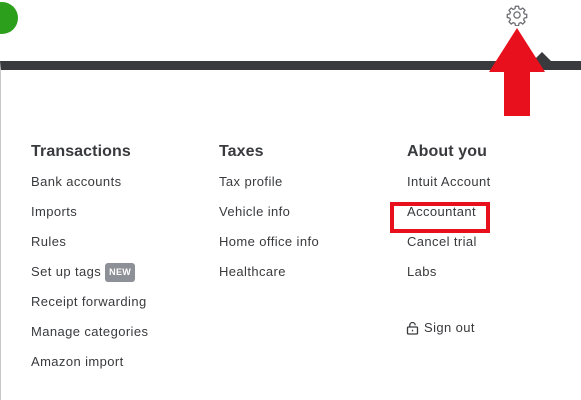 This screenshot has width=581, height=400. What do you see at coordinates (447, 151) in the screenshot?
I see `column-heading: About you` at bounding box center [447, 151].